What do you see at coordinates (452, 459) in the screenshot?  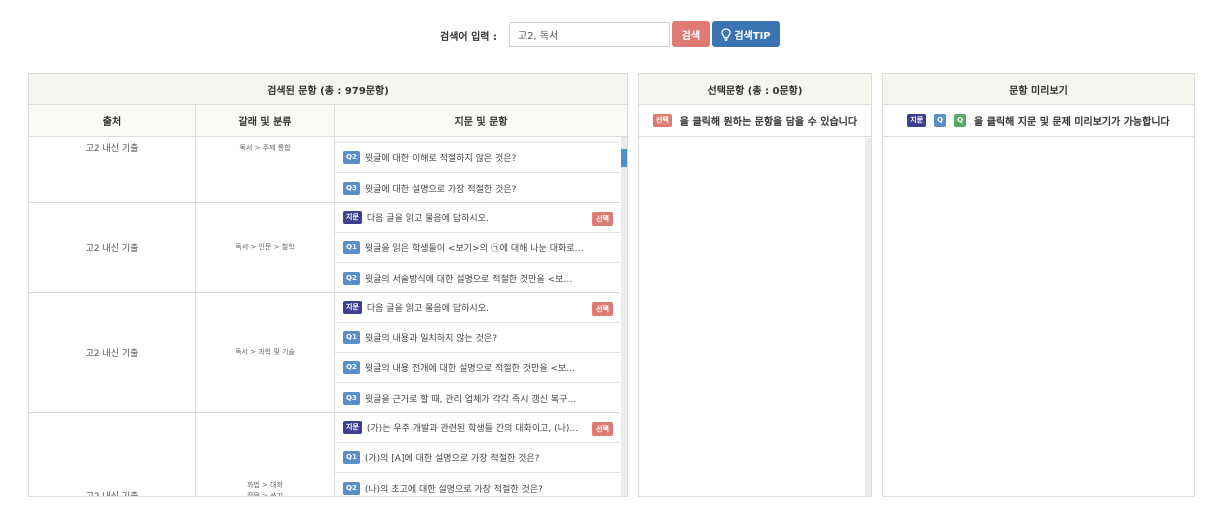 I see `item-text: (가)의 [A]에 대한 설명으로 가장 적절한 것은?` at bounding box center [452, 459].